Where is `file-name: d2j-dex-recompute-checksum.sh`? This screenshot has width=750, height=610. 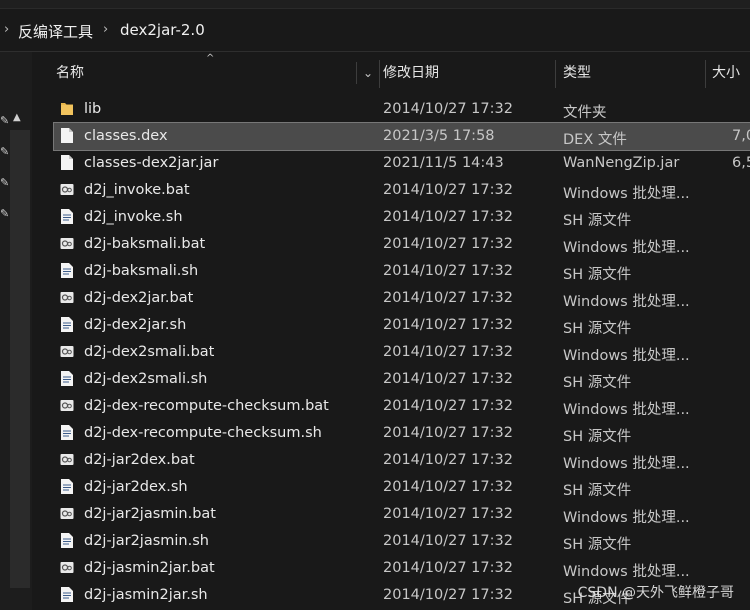 file-name: d2j-dex-recompute-checksum.sh is located at coordinates (203, 433).